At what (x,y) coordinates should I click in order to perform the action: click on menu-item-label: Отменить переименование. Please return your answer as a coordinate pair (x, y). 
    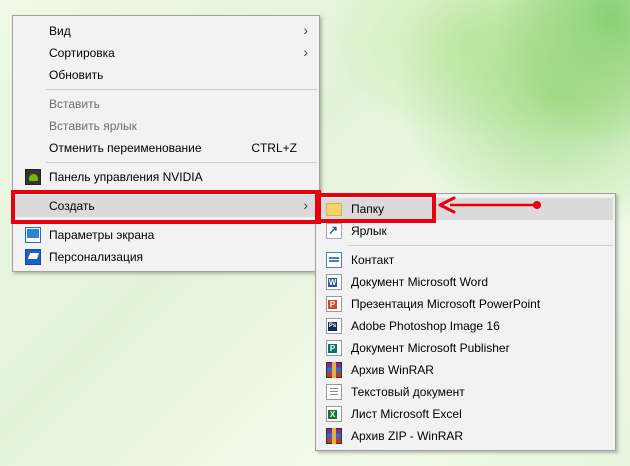
    Looking at the image, I should click on (125, 148).